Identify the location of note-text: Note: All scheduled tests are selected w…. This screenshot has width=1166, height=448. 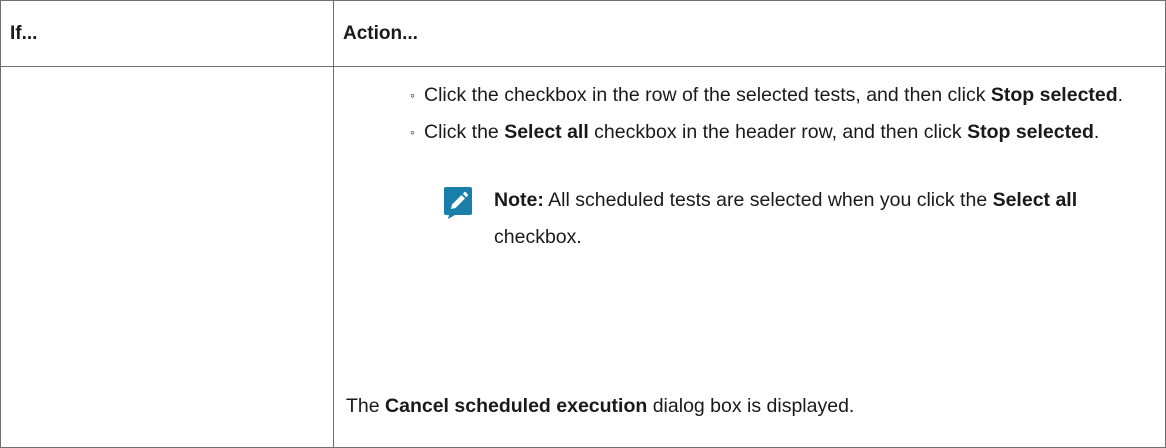
(822, 219).